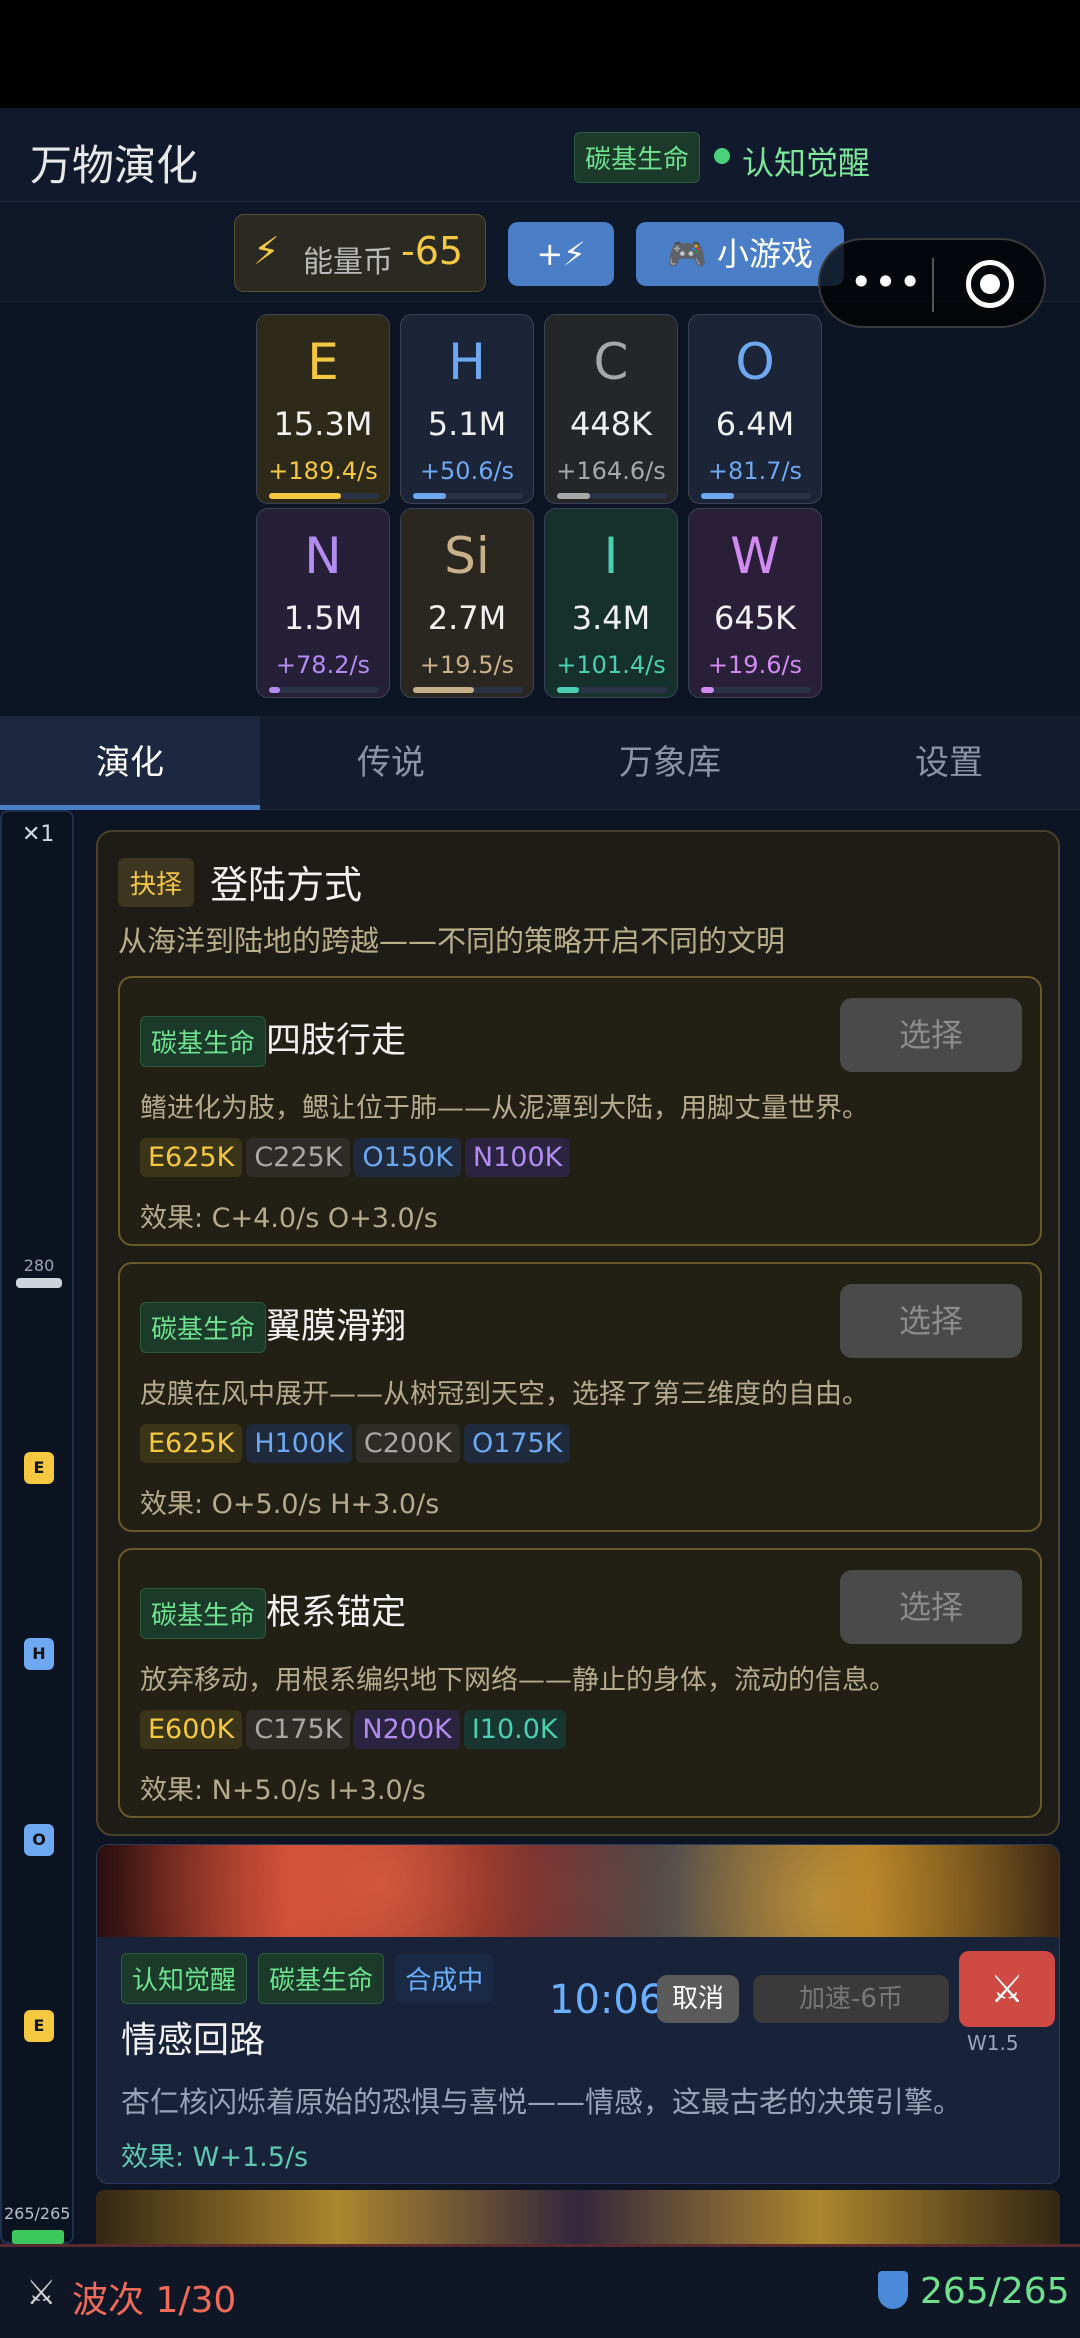 This screenshot has height=2338, width=1080. What do you see at coordinates (38, 834) in the screenshot?
I see `rail-speed-label: ✕1` at bounding box center [38, 834].